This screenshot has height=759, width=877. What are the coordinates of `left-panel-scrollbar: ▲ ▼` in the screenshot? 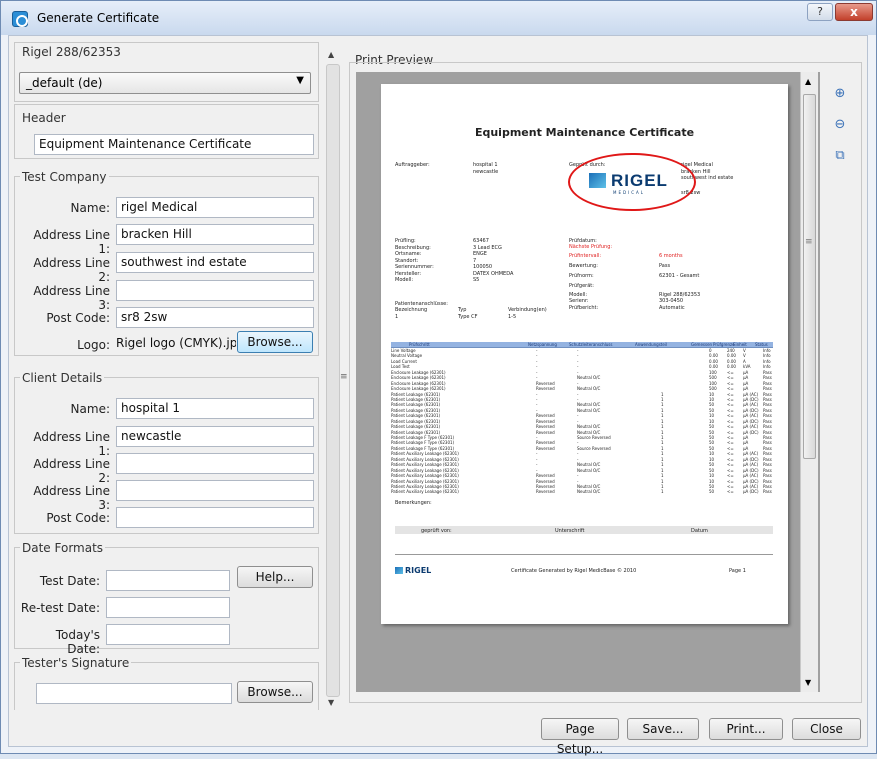 It's located at (333, 380).